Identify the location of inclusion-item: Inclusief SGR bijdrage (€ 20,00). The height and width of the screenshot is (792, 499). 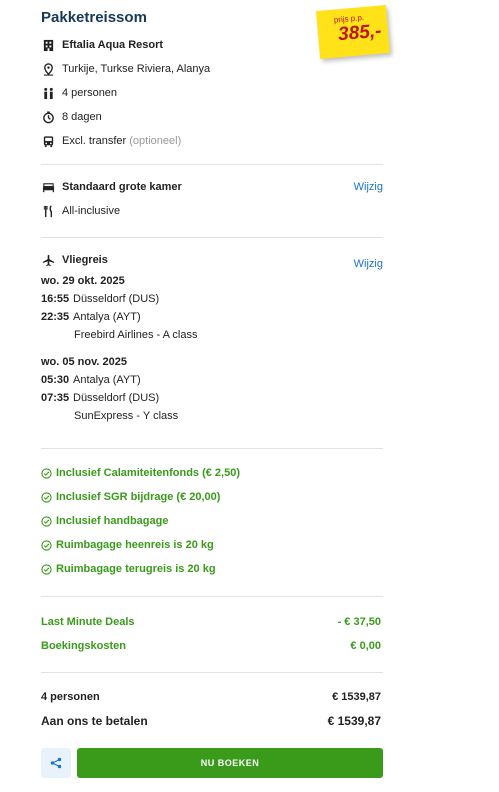
(130, 497).